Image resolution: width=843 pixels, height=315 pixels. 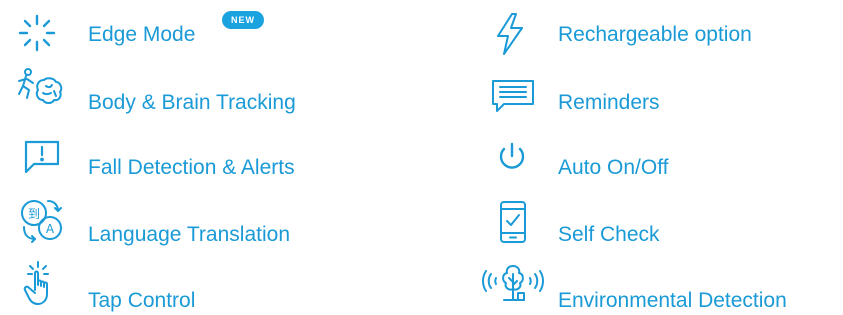 What do you see at coordinates (37, 33) in the screenshot?
I see `sparkle-icon` at bounding box center [37, 33].